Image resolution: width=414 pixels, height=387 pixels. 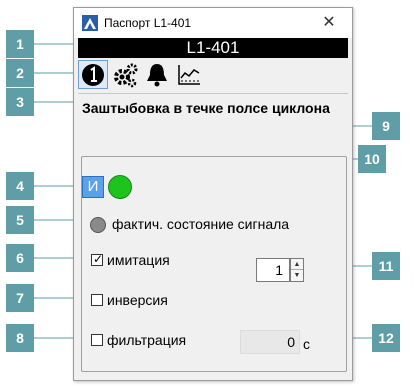 I want to click on trend-chart-icon, so click(x=189, y=75).